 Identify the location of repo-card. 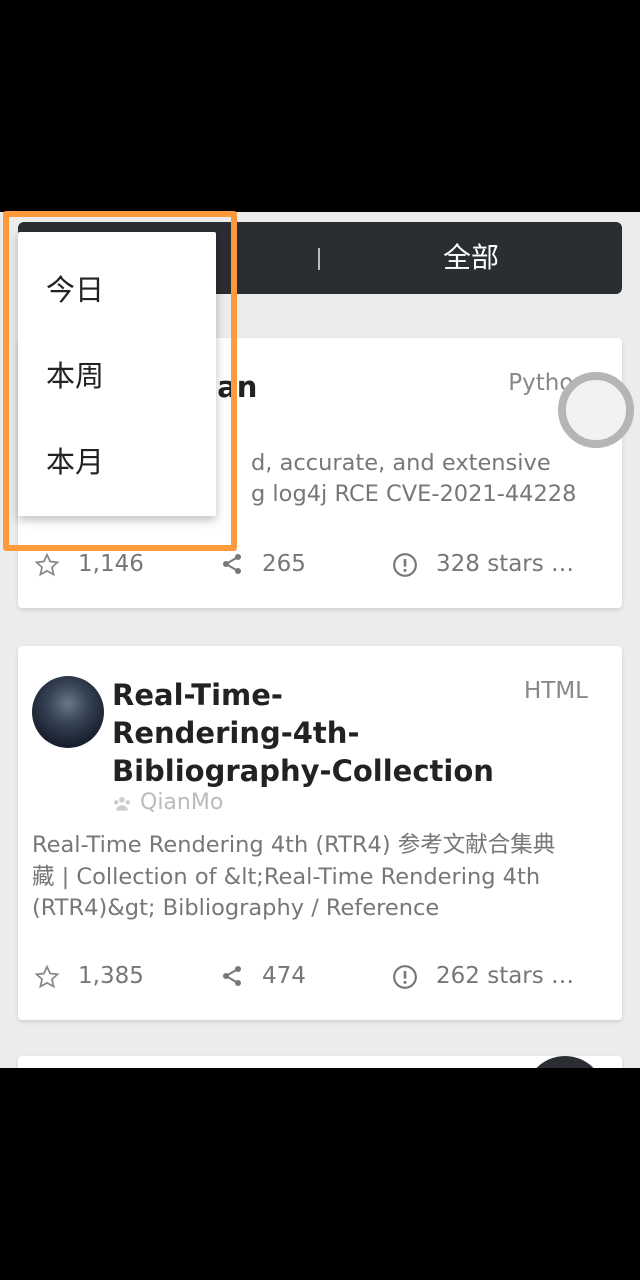
(320, 1062).